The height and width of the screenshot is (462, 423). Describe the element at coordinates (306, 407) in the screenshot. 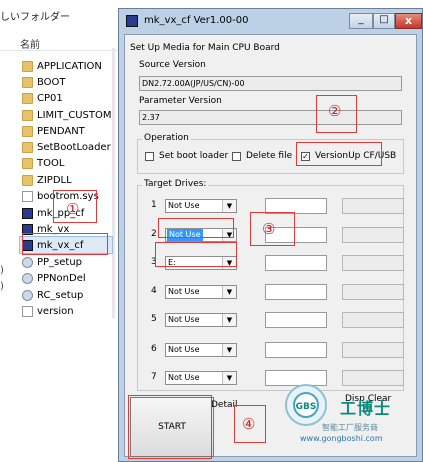

I see `logo-letters: GBS` at that location.